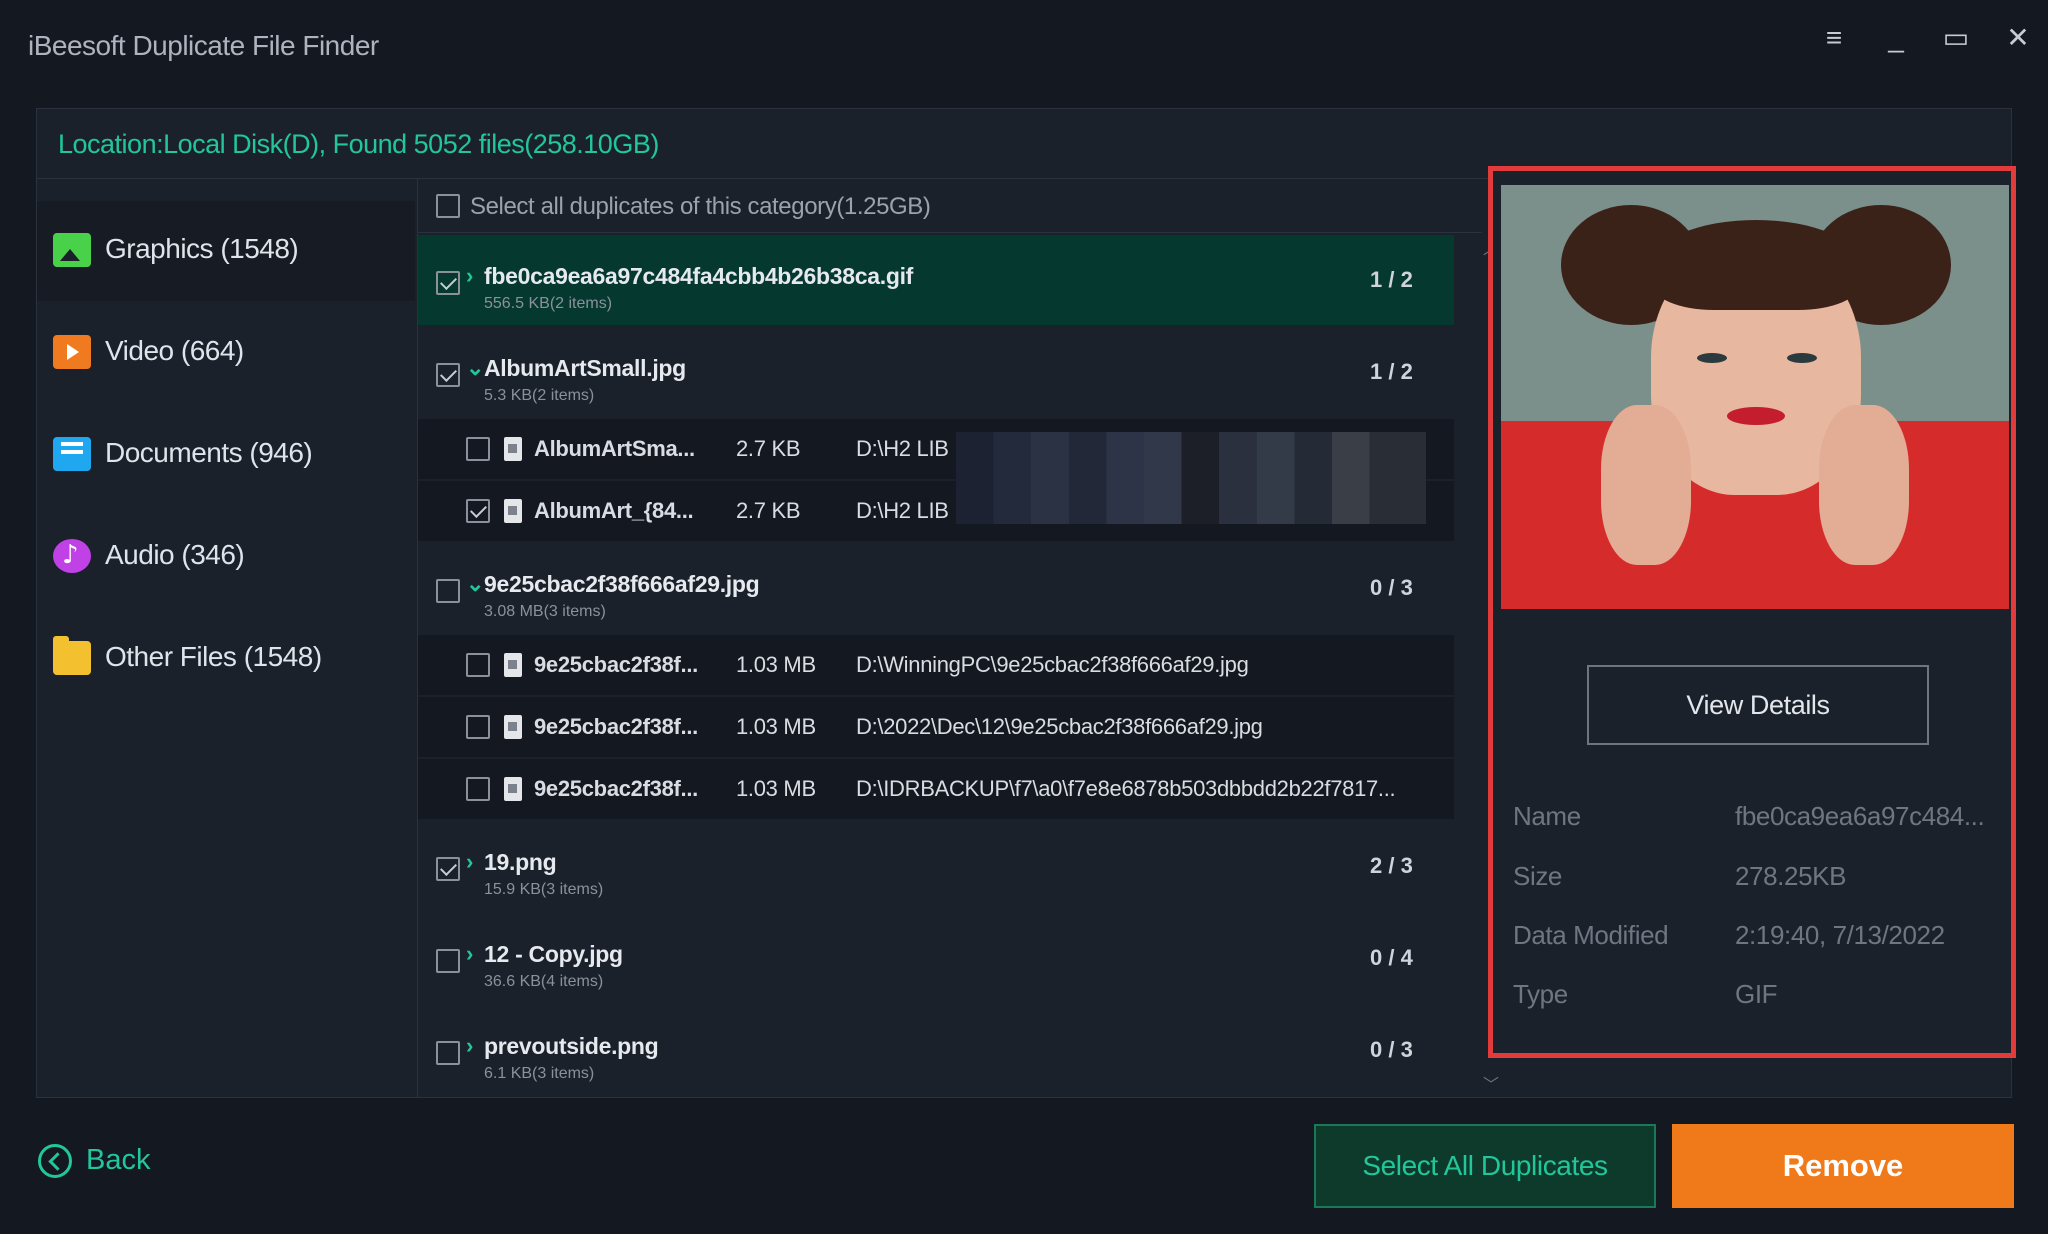  Describe the element at coordinates (520, 862) in the screenshot. I see `group-file-name: 19.png` at that location.